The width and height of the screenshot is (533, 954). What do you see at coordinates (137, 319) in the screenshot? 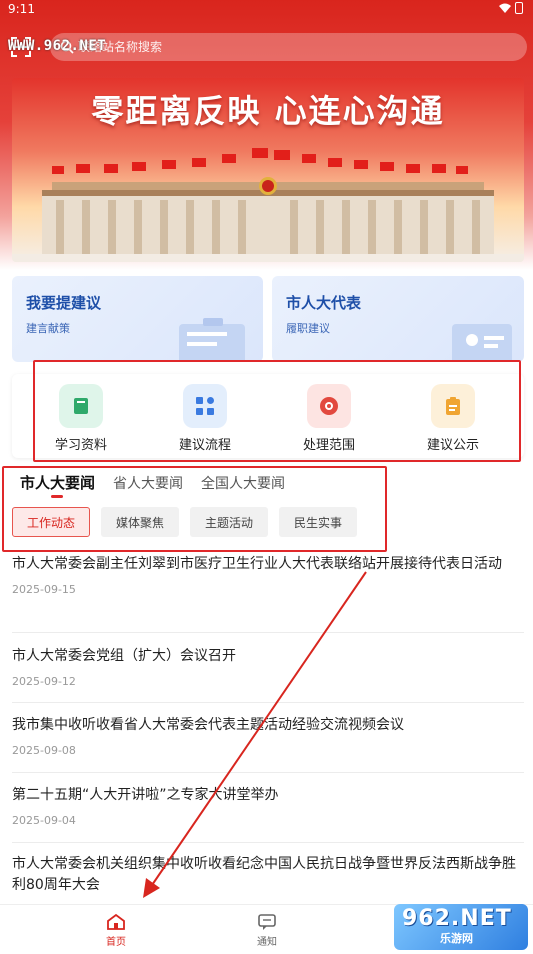
I see `suggestion-card: 我要提建议 建言献策` at bounding box center [137, 319].